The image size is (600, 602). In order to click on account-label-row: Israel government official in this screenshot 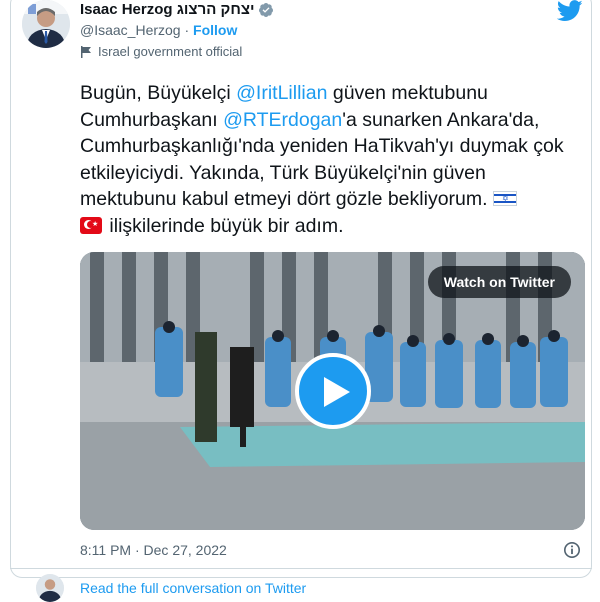, I will do `click(161, 51)`.